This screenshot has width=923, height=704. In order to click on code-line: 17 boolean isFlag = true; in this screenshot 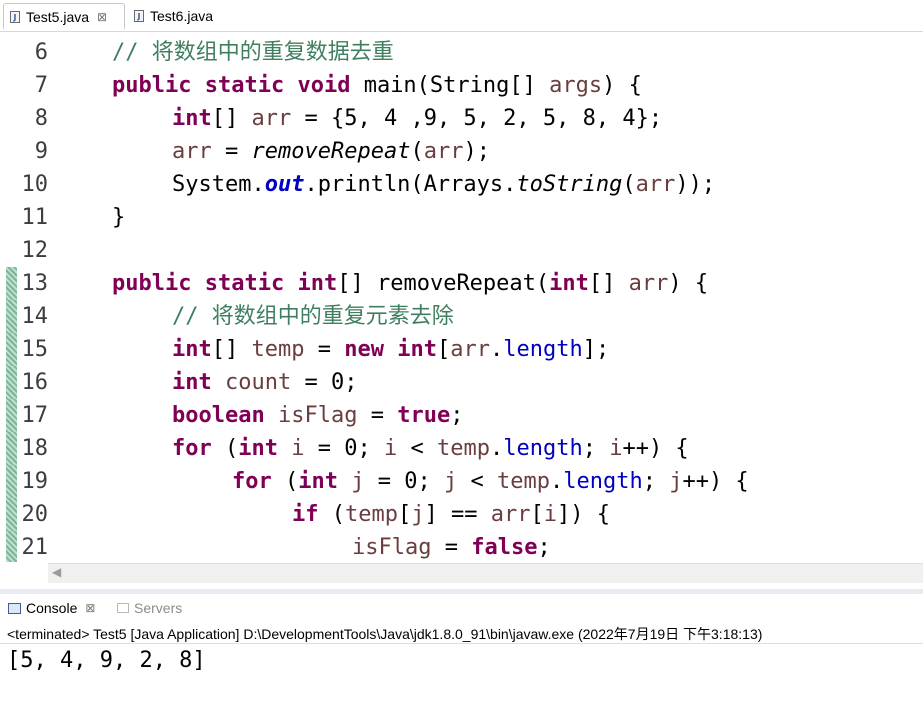, I will do `click(461, 415)`.